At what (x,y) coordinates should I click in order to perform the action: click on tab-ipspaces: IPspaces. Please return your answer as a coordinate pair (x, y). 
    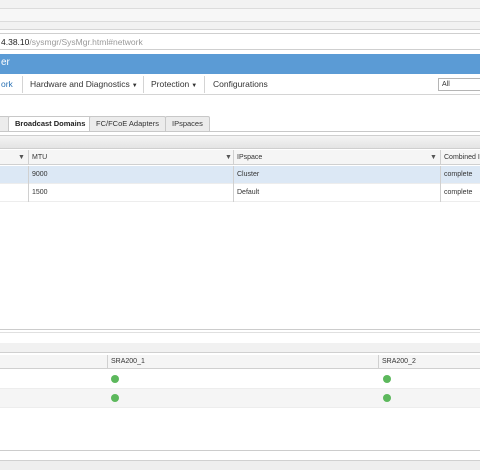
    Looking at the image, I should click on (187, 123).